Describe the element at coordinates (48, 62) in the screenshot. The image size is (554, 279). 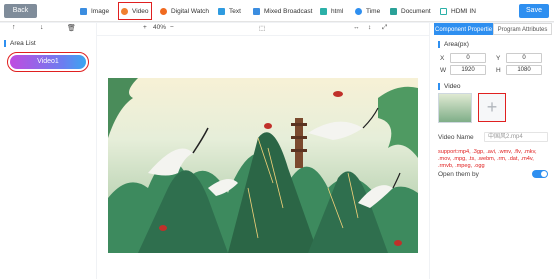
I see `area-item-video1: Video1` at that location.